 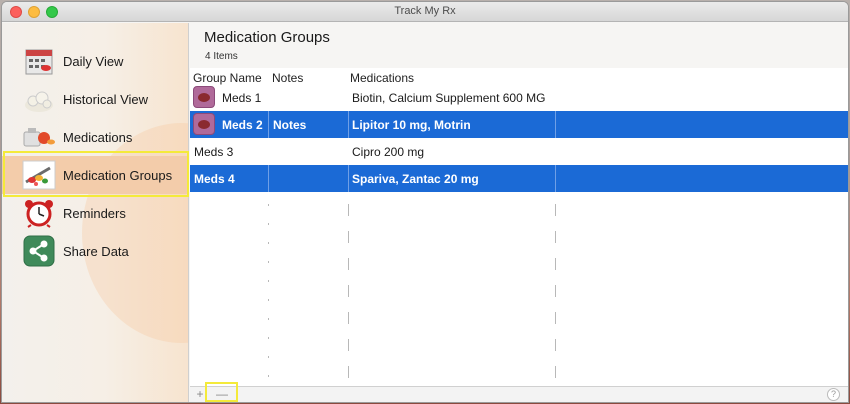 I want to click on help-button: ?, so click(x=833, y=394).